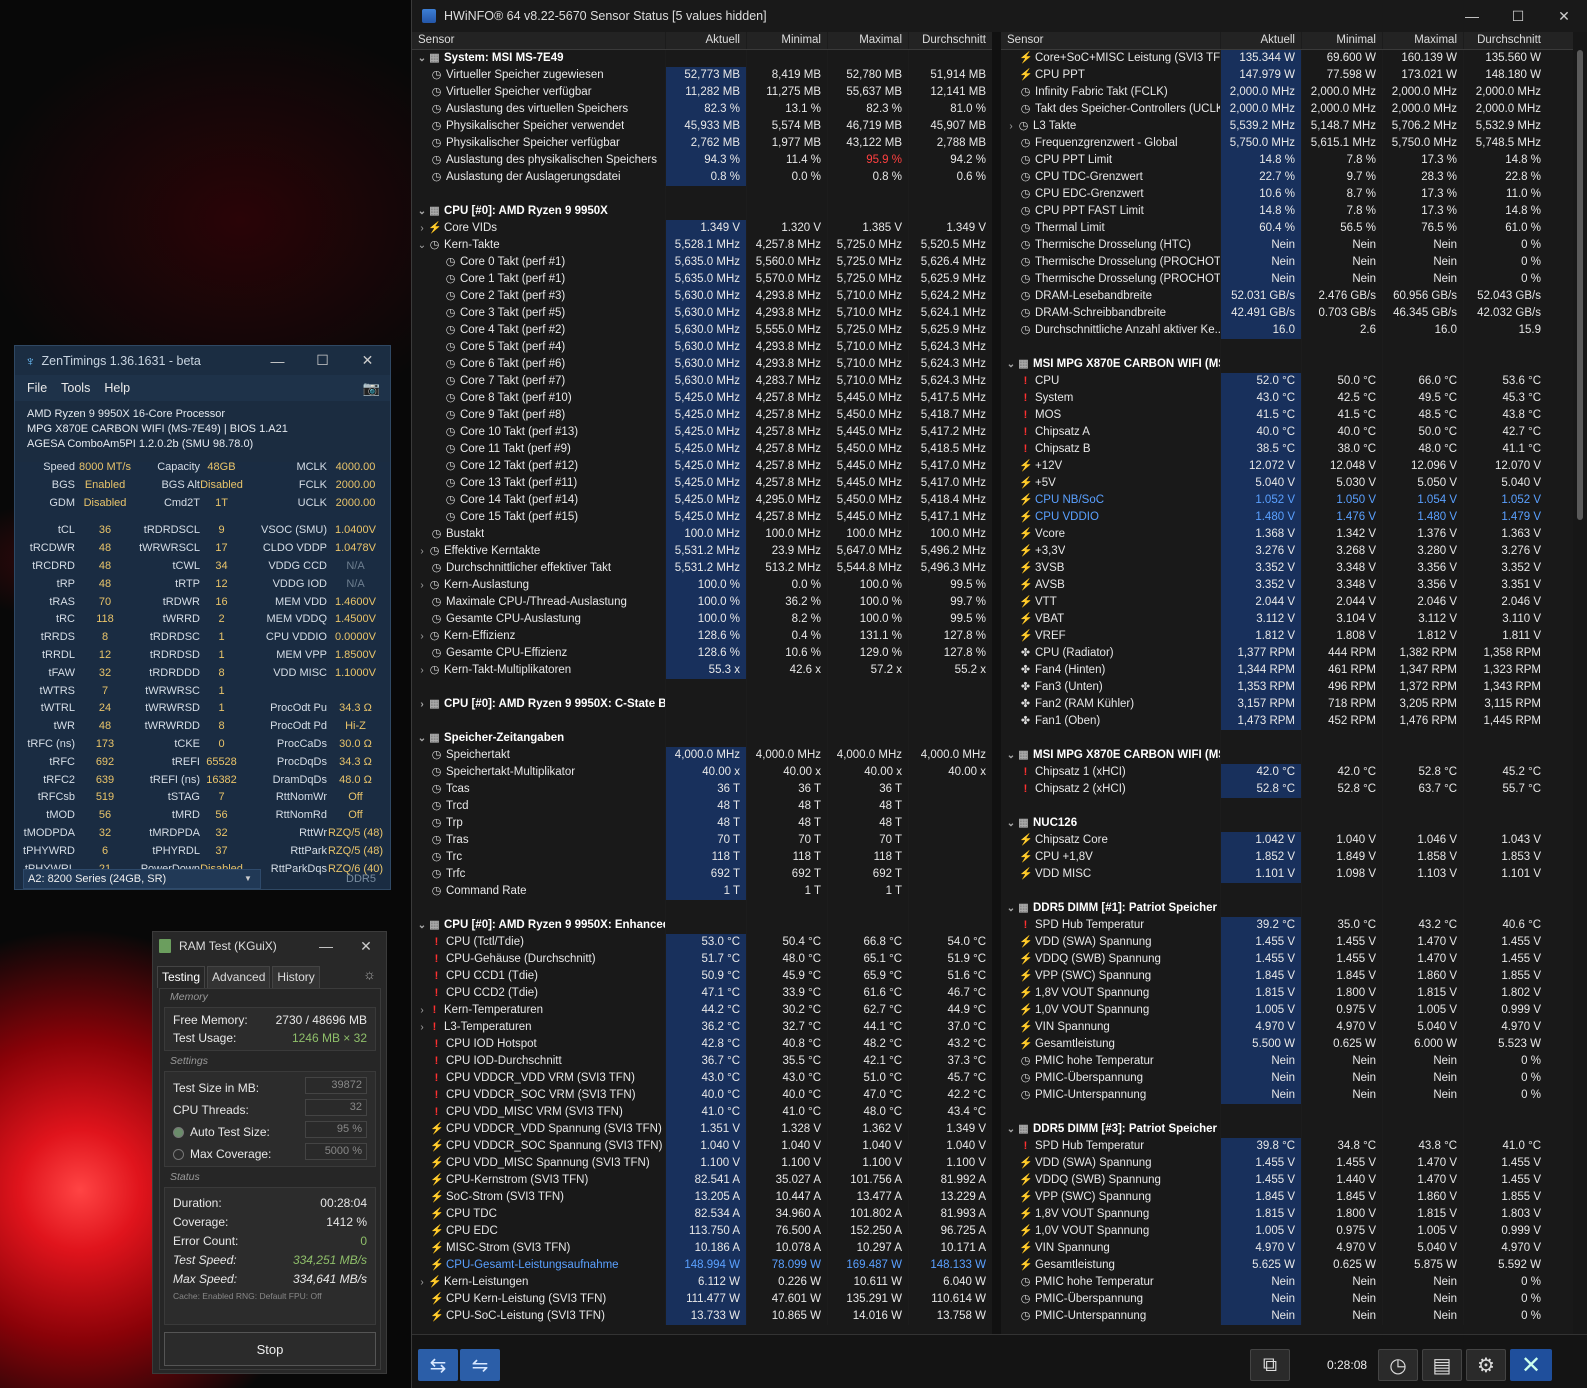  I want to click on col-avg: Durchschnitt, so click(950, 40).